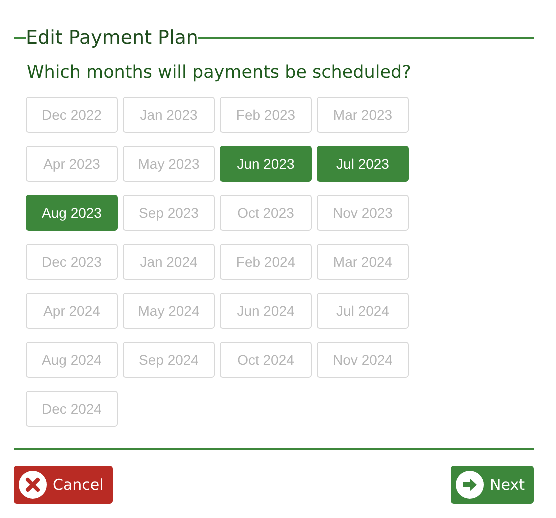 This screenshot has height=518, width=556. Describe the element at coordinates (363, 262) in the screenshot. I see `month-button: Mar 2024` at that location.